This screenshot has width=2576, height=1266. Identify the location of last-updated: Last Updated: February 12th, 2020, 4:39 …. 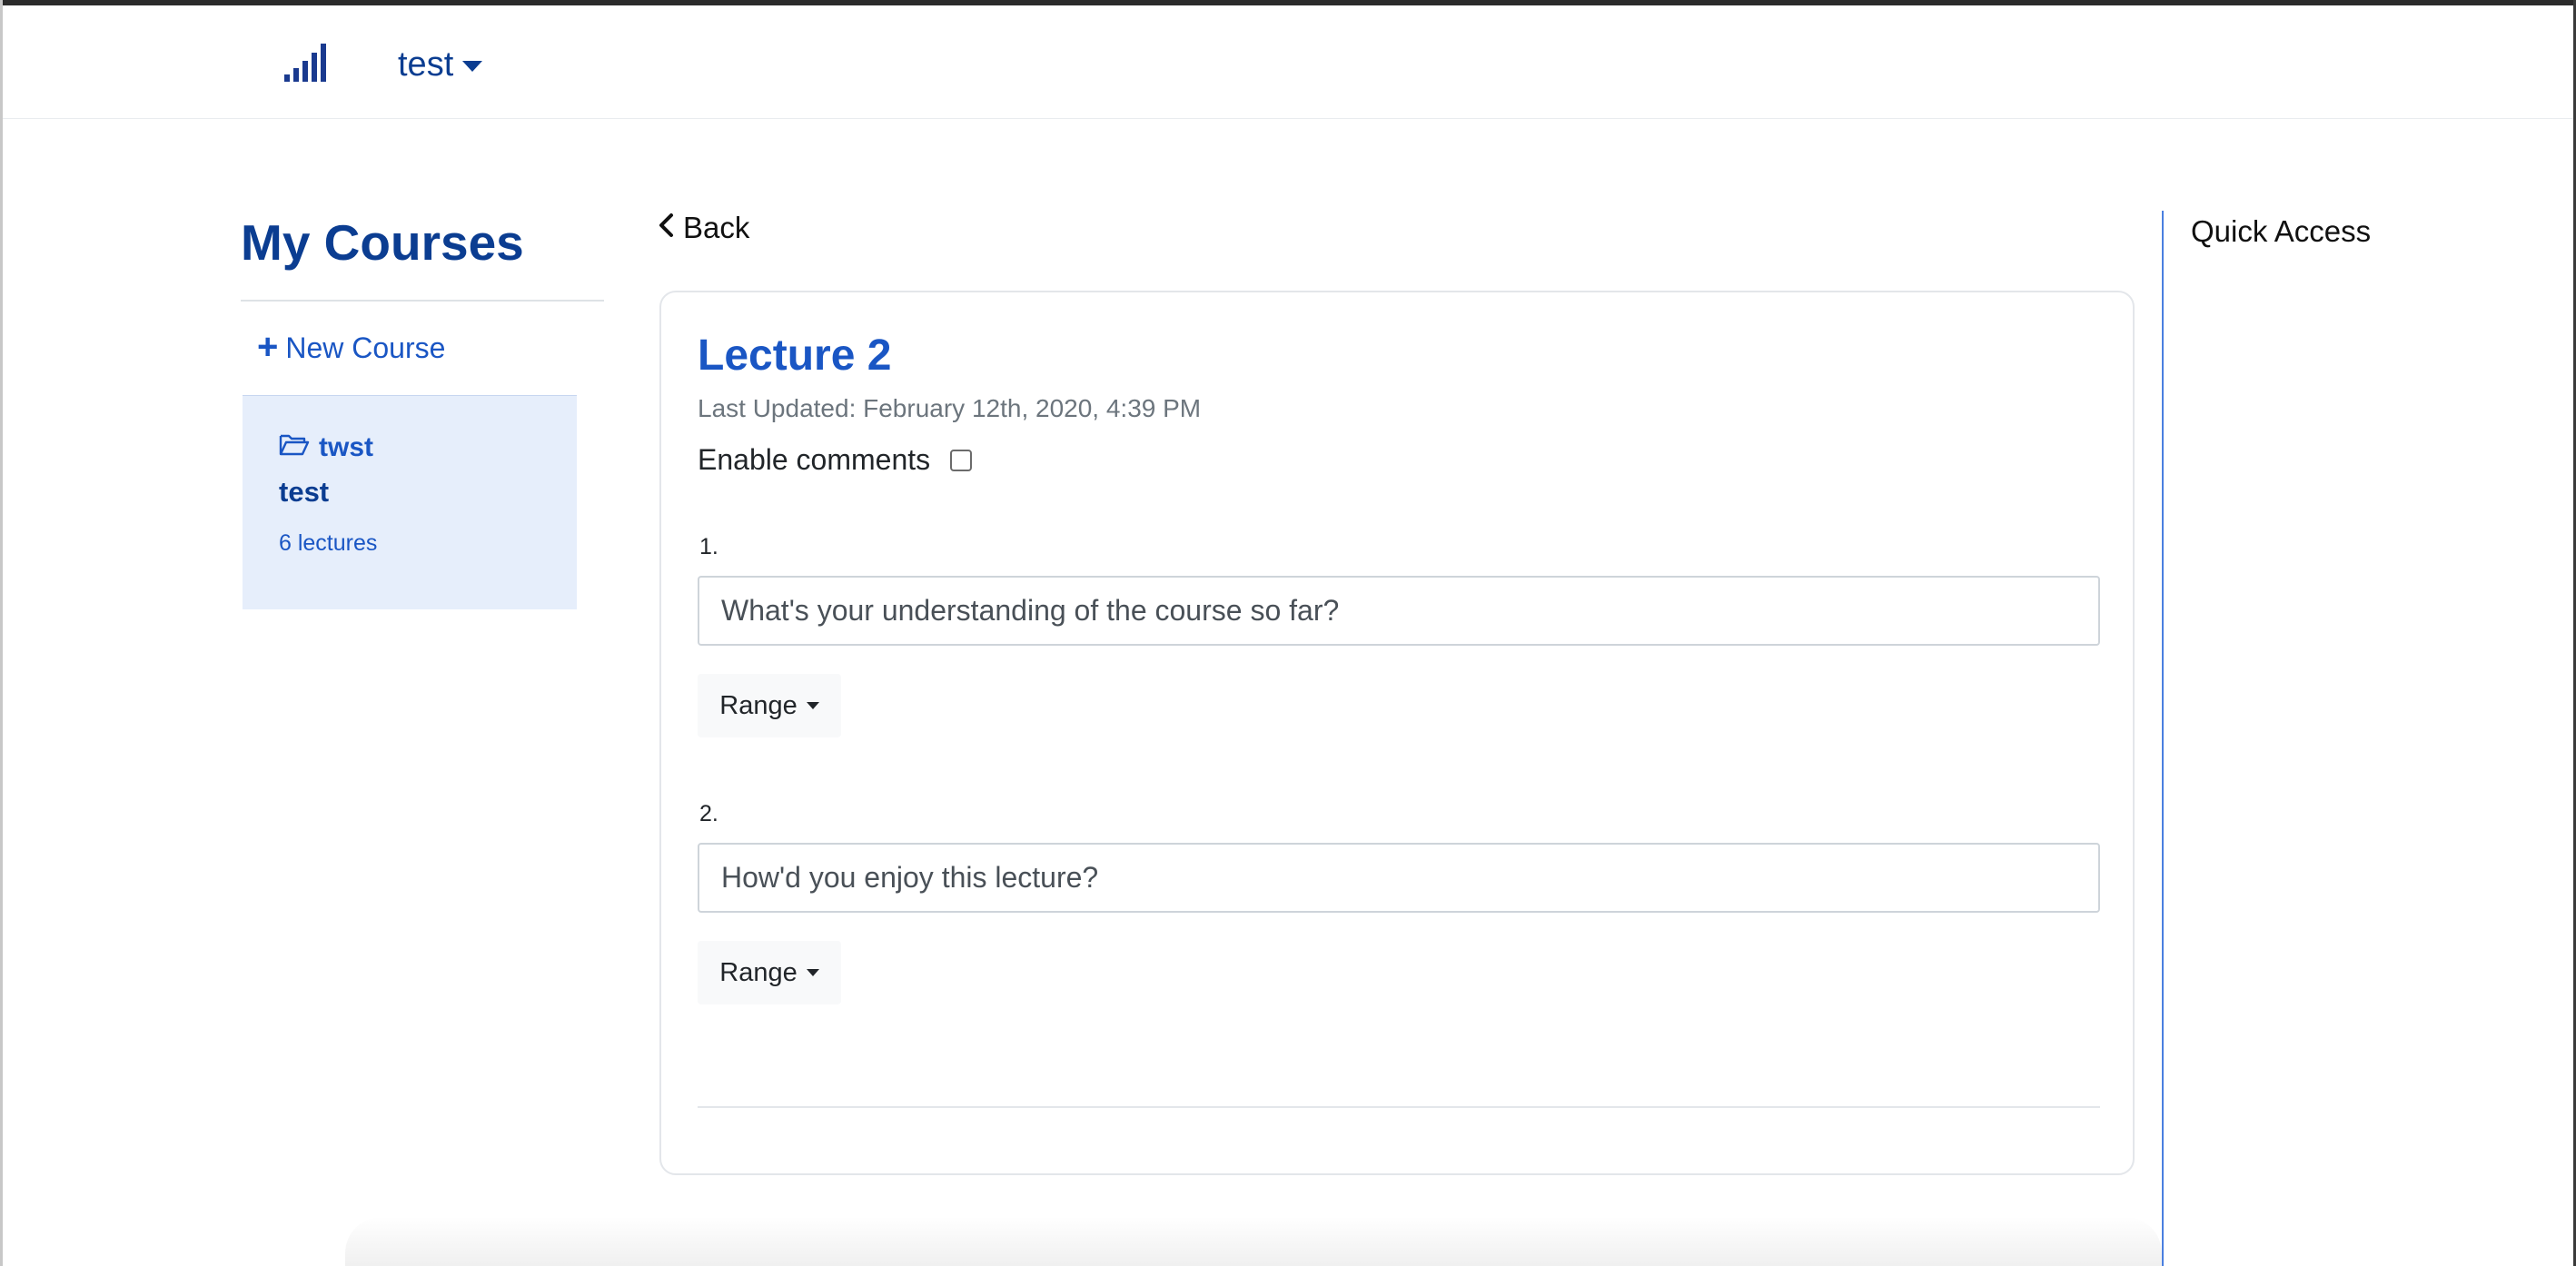
(950, 408).